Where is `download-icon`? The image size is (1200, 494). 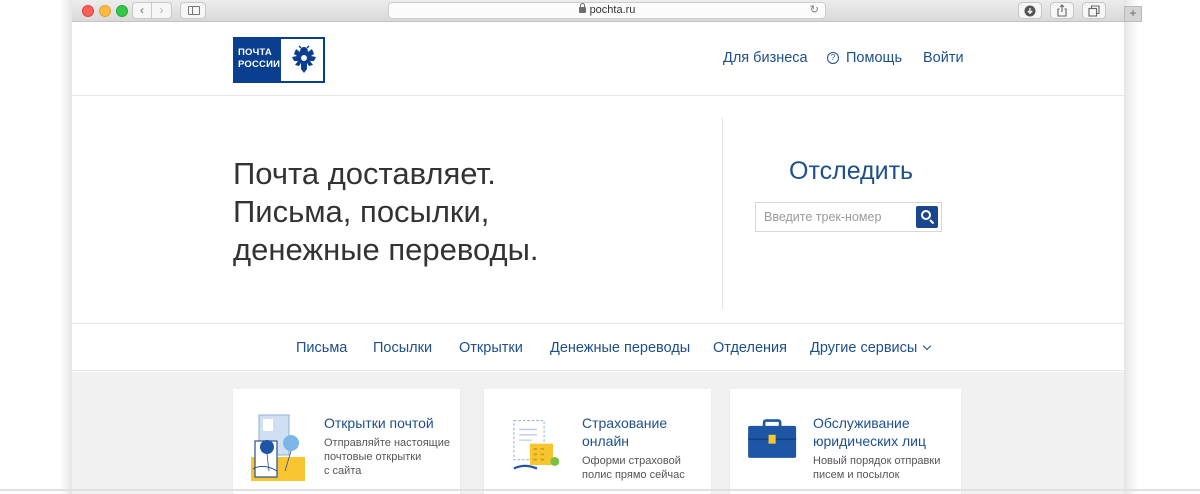 download-icon is located at coordinates (1030, 11).